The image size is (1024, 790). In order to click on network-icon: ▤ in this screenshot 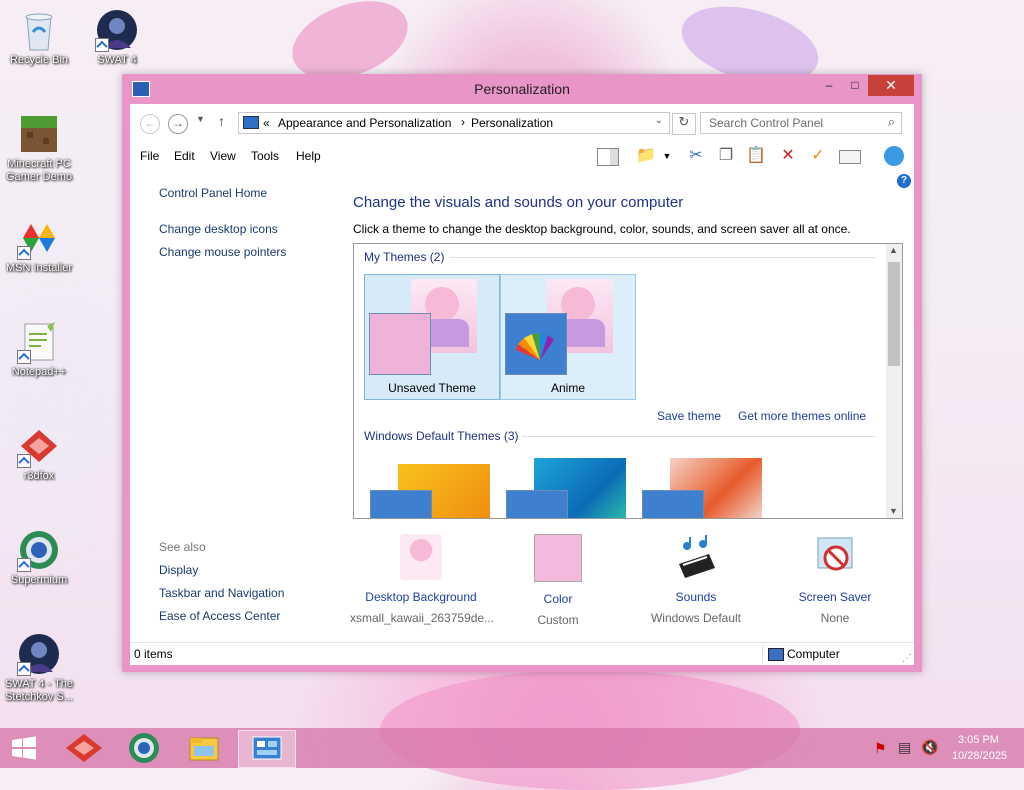, I will do `click(904, 747)`.